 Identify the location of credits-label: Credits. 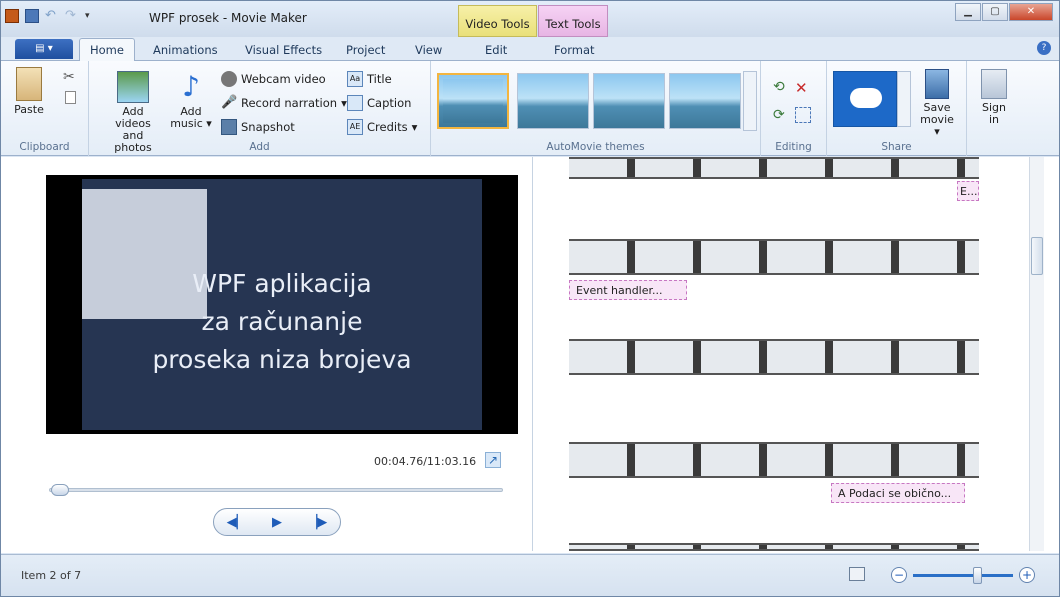
(387, 127).